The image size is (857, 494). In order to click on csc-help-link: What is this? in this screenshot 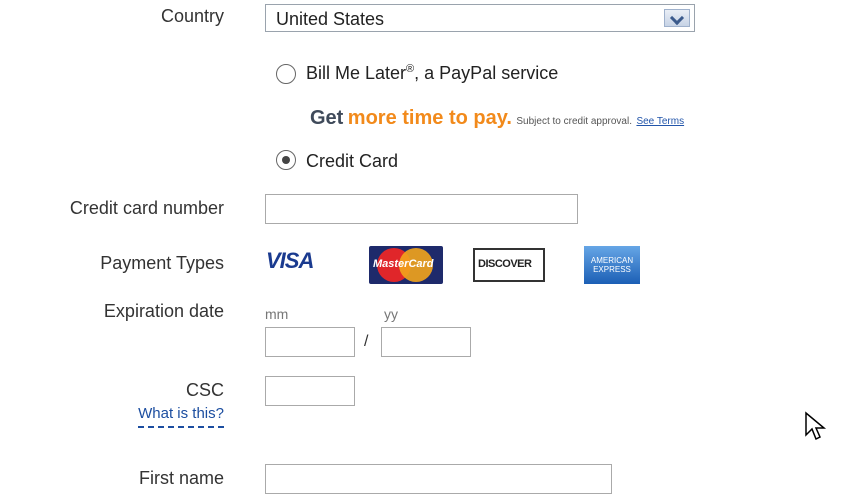, I will do `click(181, 416)`.